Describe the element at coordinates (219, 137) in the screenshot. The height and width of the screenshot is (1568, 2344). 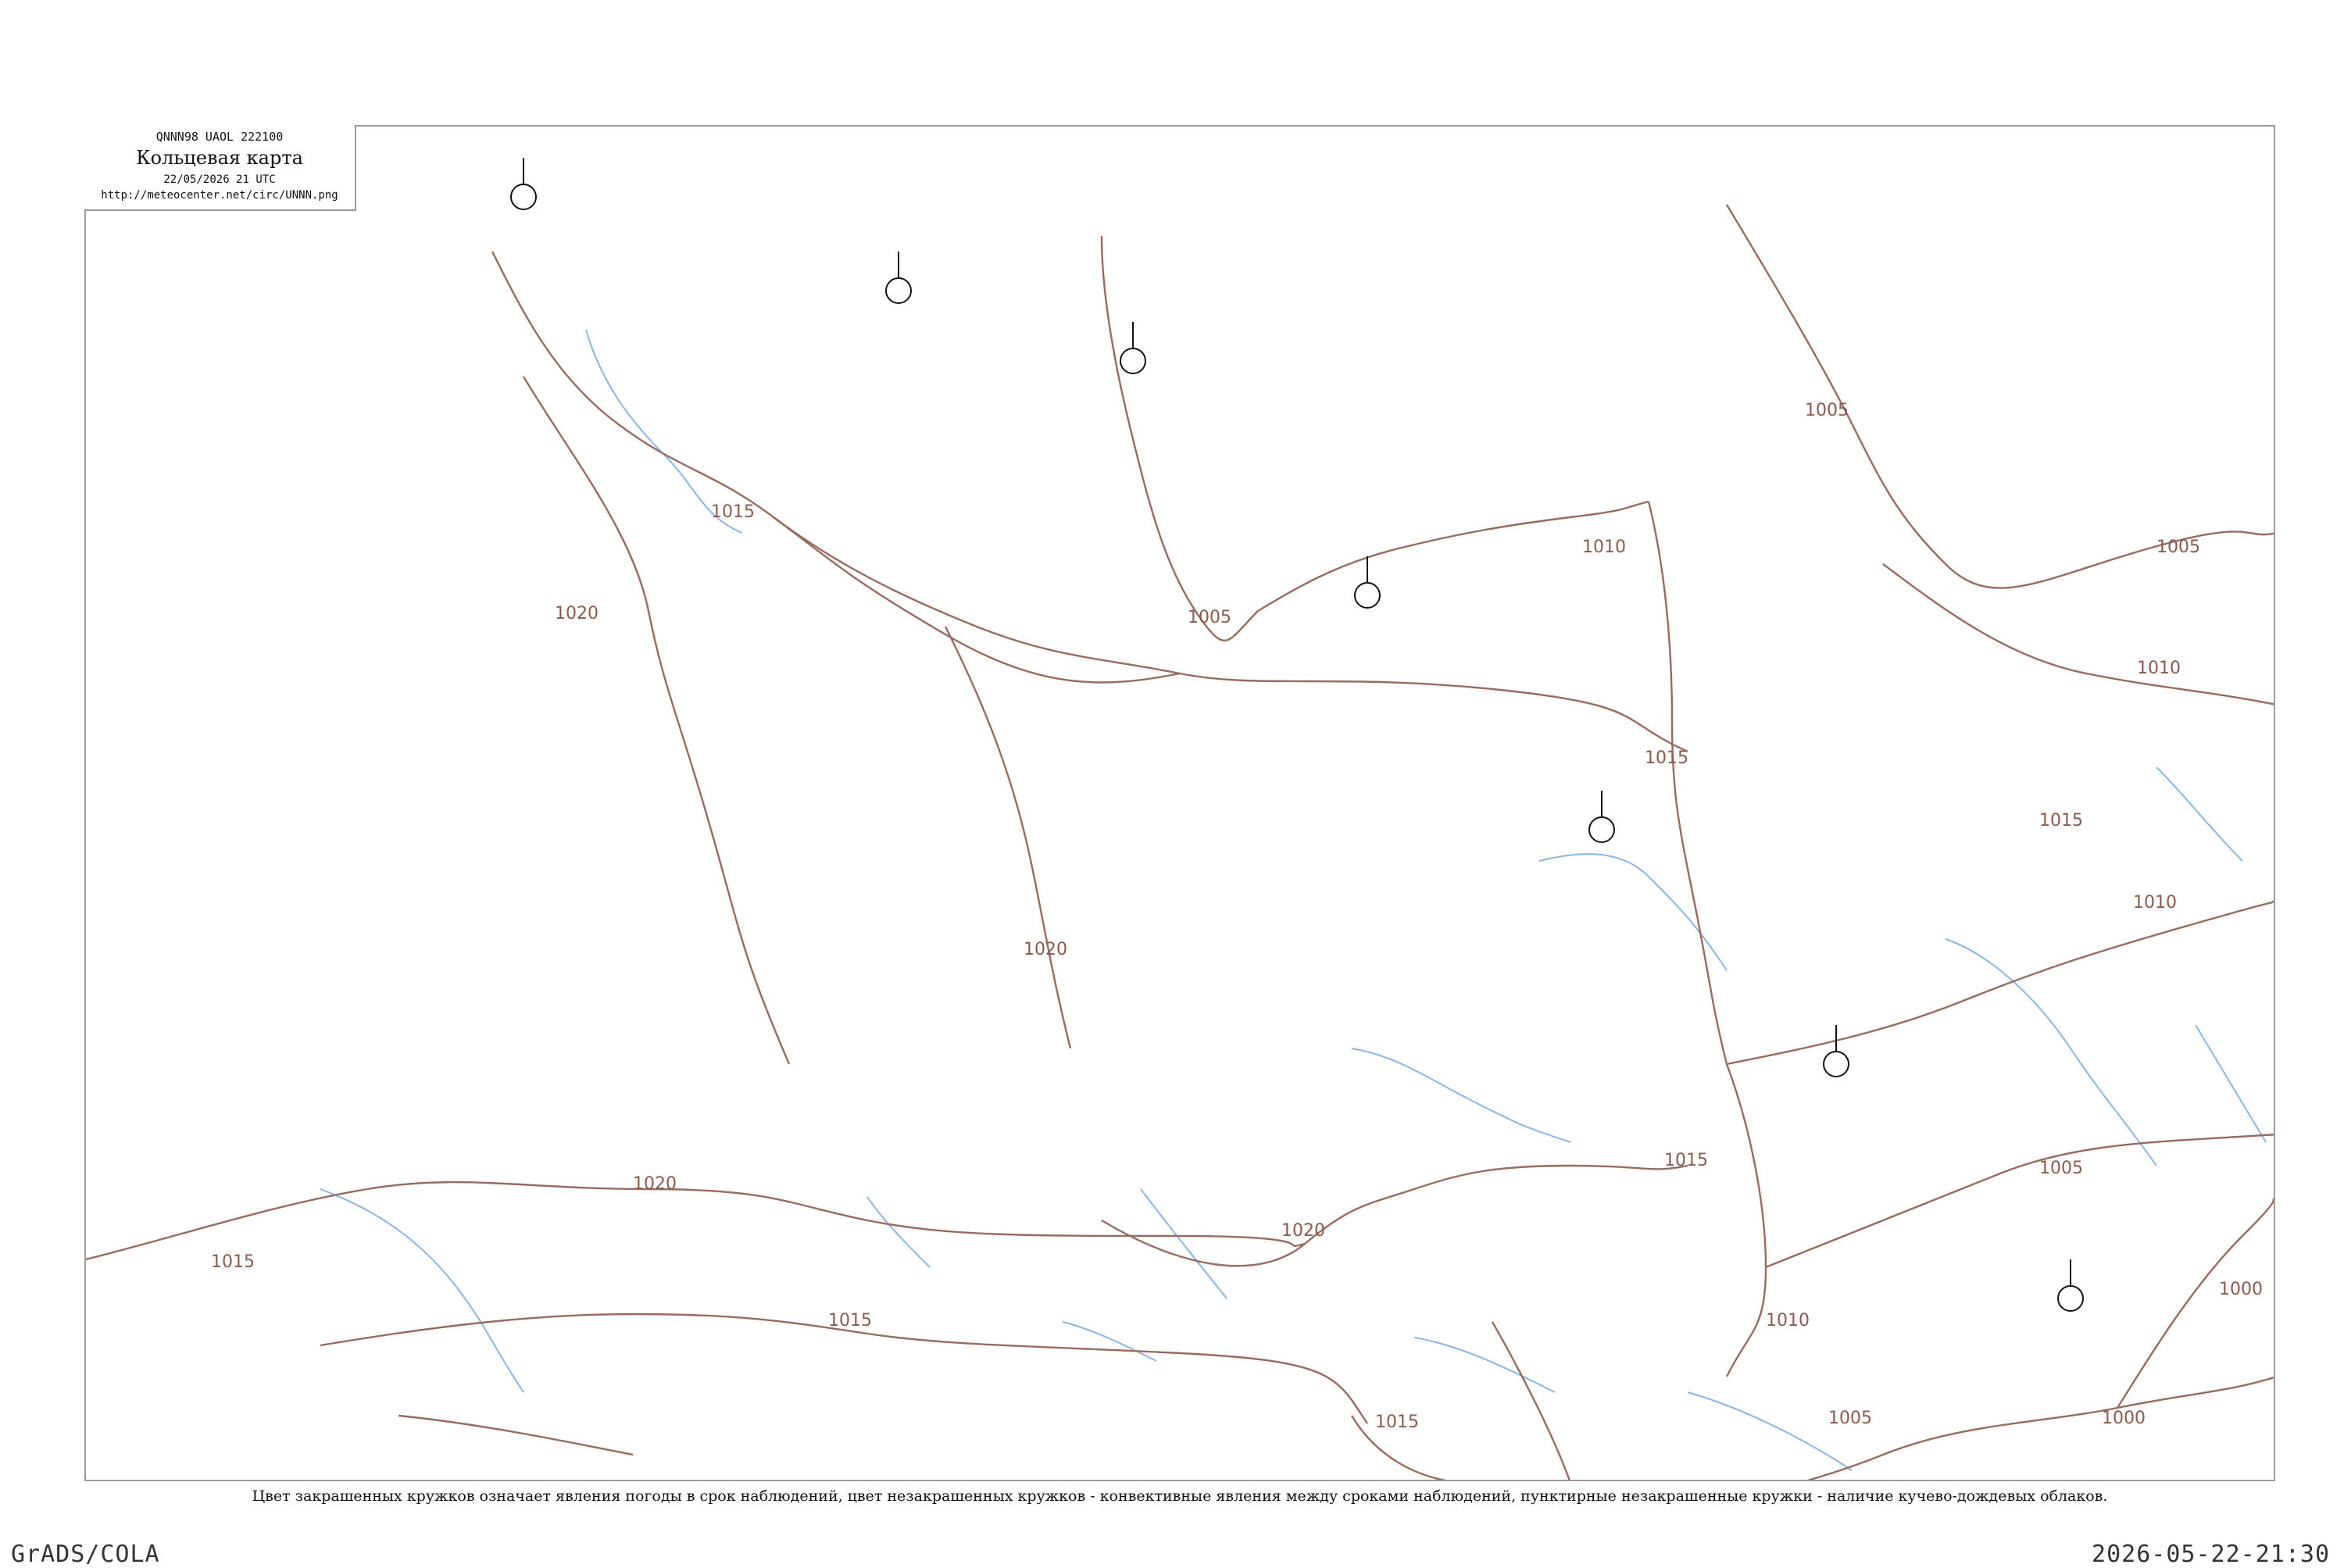
I see `bulletin-code: QNNN98 UAOL 222100` at that location.